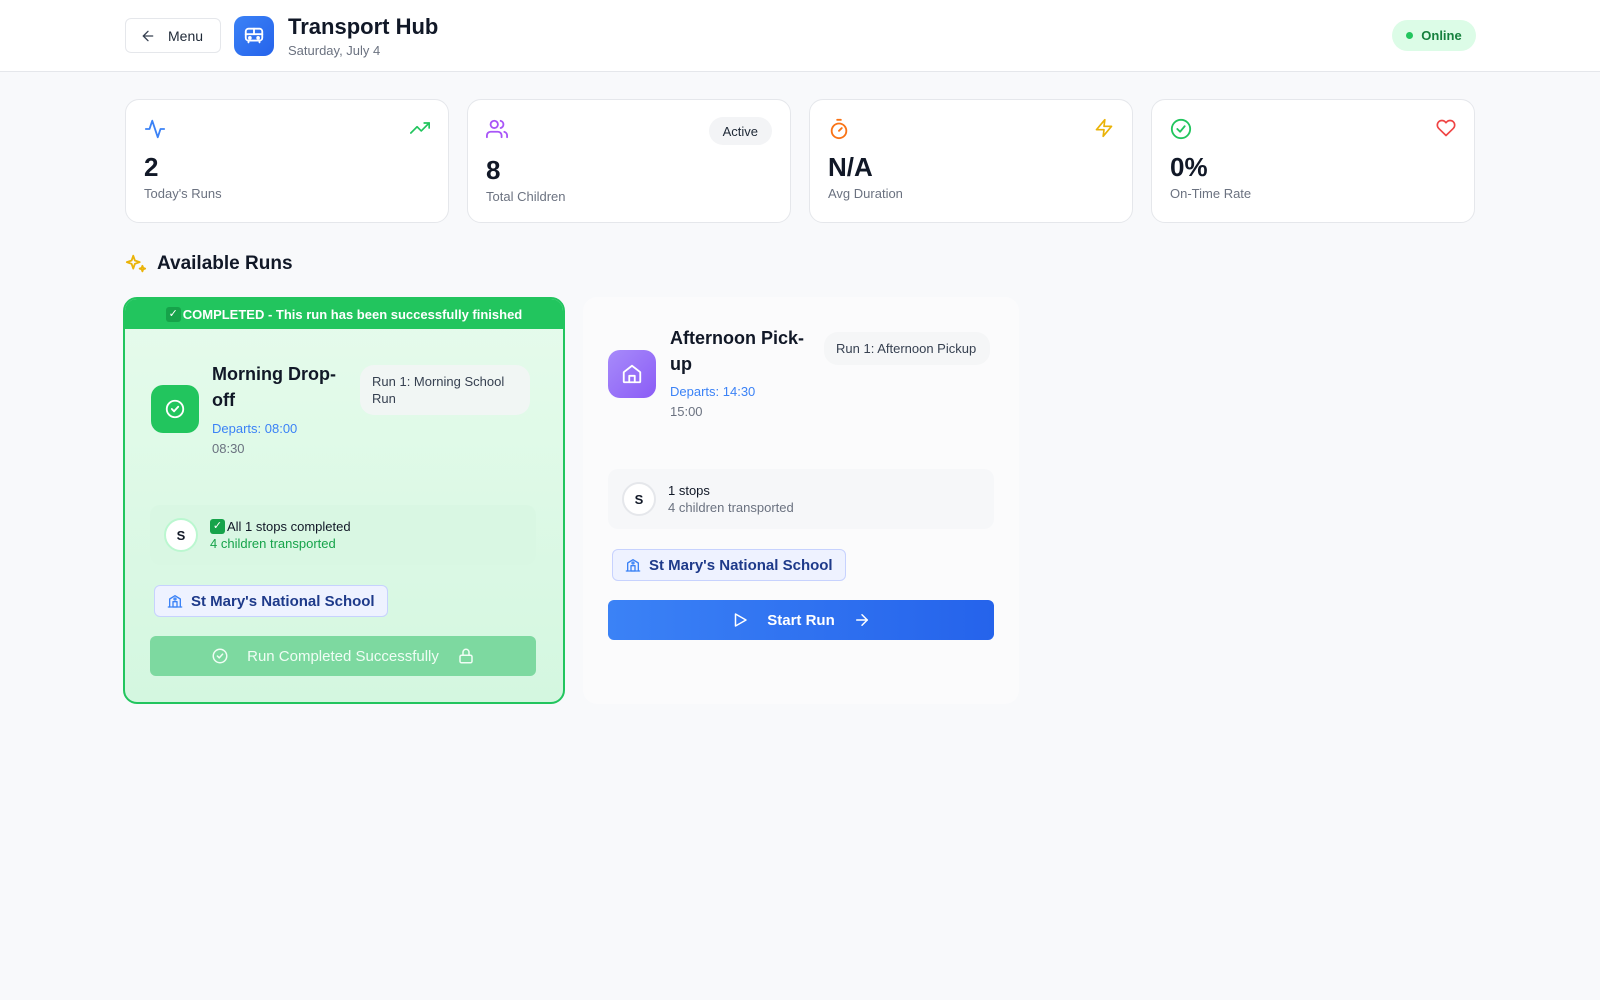 Image resolution: width=1600 pixels, height=1000 pixels. I want to click on arrival-time: 08:30, so click(228, 448).